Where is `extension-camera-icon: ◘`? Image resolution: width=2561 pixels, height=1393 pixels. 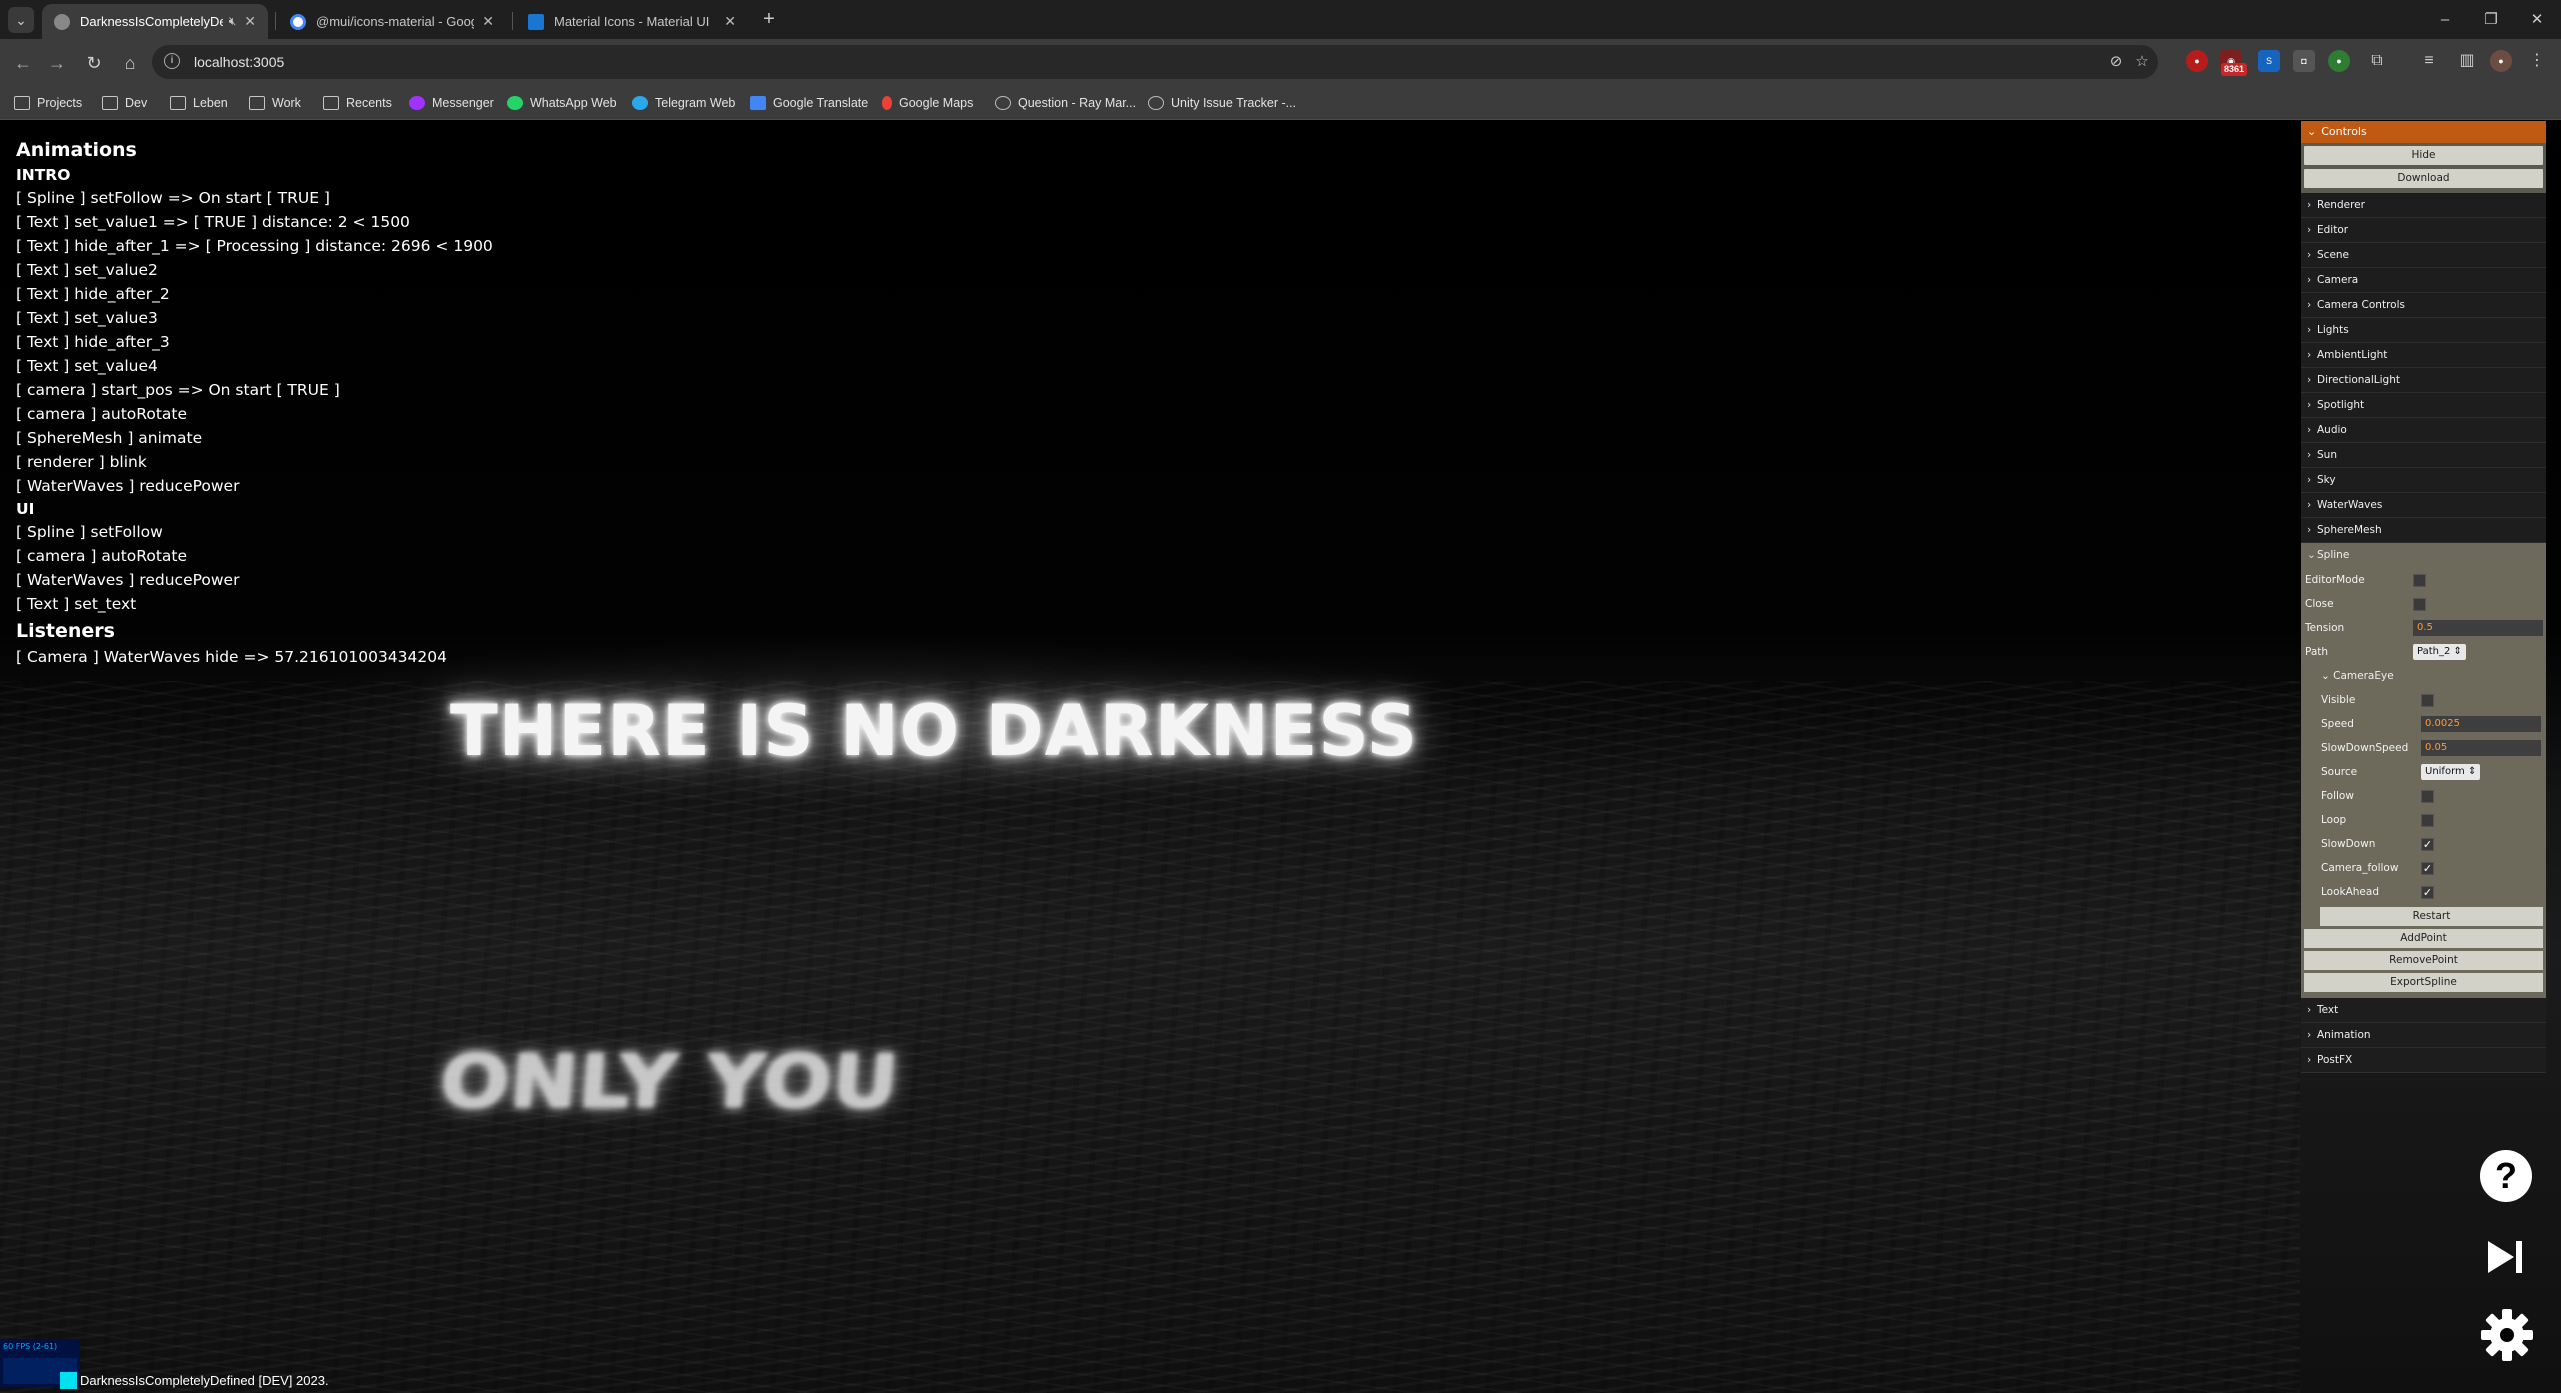
extension-camera-icon: ◘ is located at coordinates (2304, 61).